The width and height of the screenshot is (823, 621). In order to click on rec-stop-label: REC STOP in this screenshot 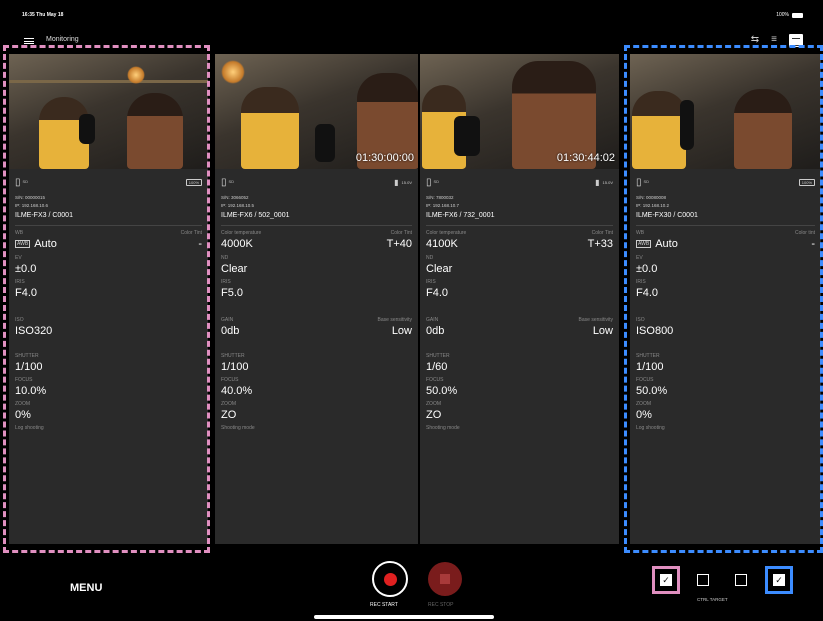, I will do `click(441, 605)`.